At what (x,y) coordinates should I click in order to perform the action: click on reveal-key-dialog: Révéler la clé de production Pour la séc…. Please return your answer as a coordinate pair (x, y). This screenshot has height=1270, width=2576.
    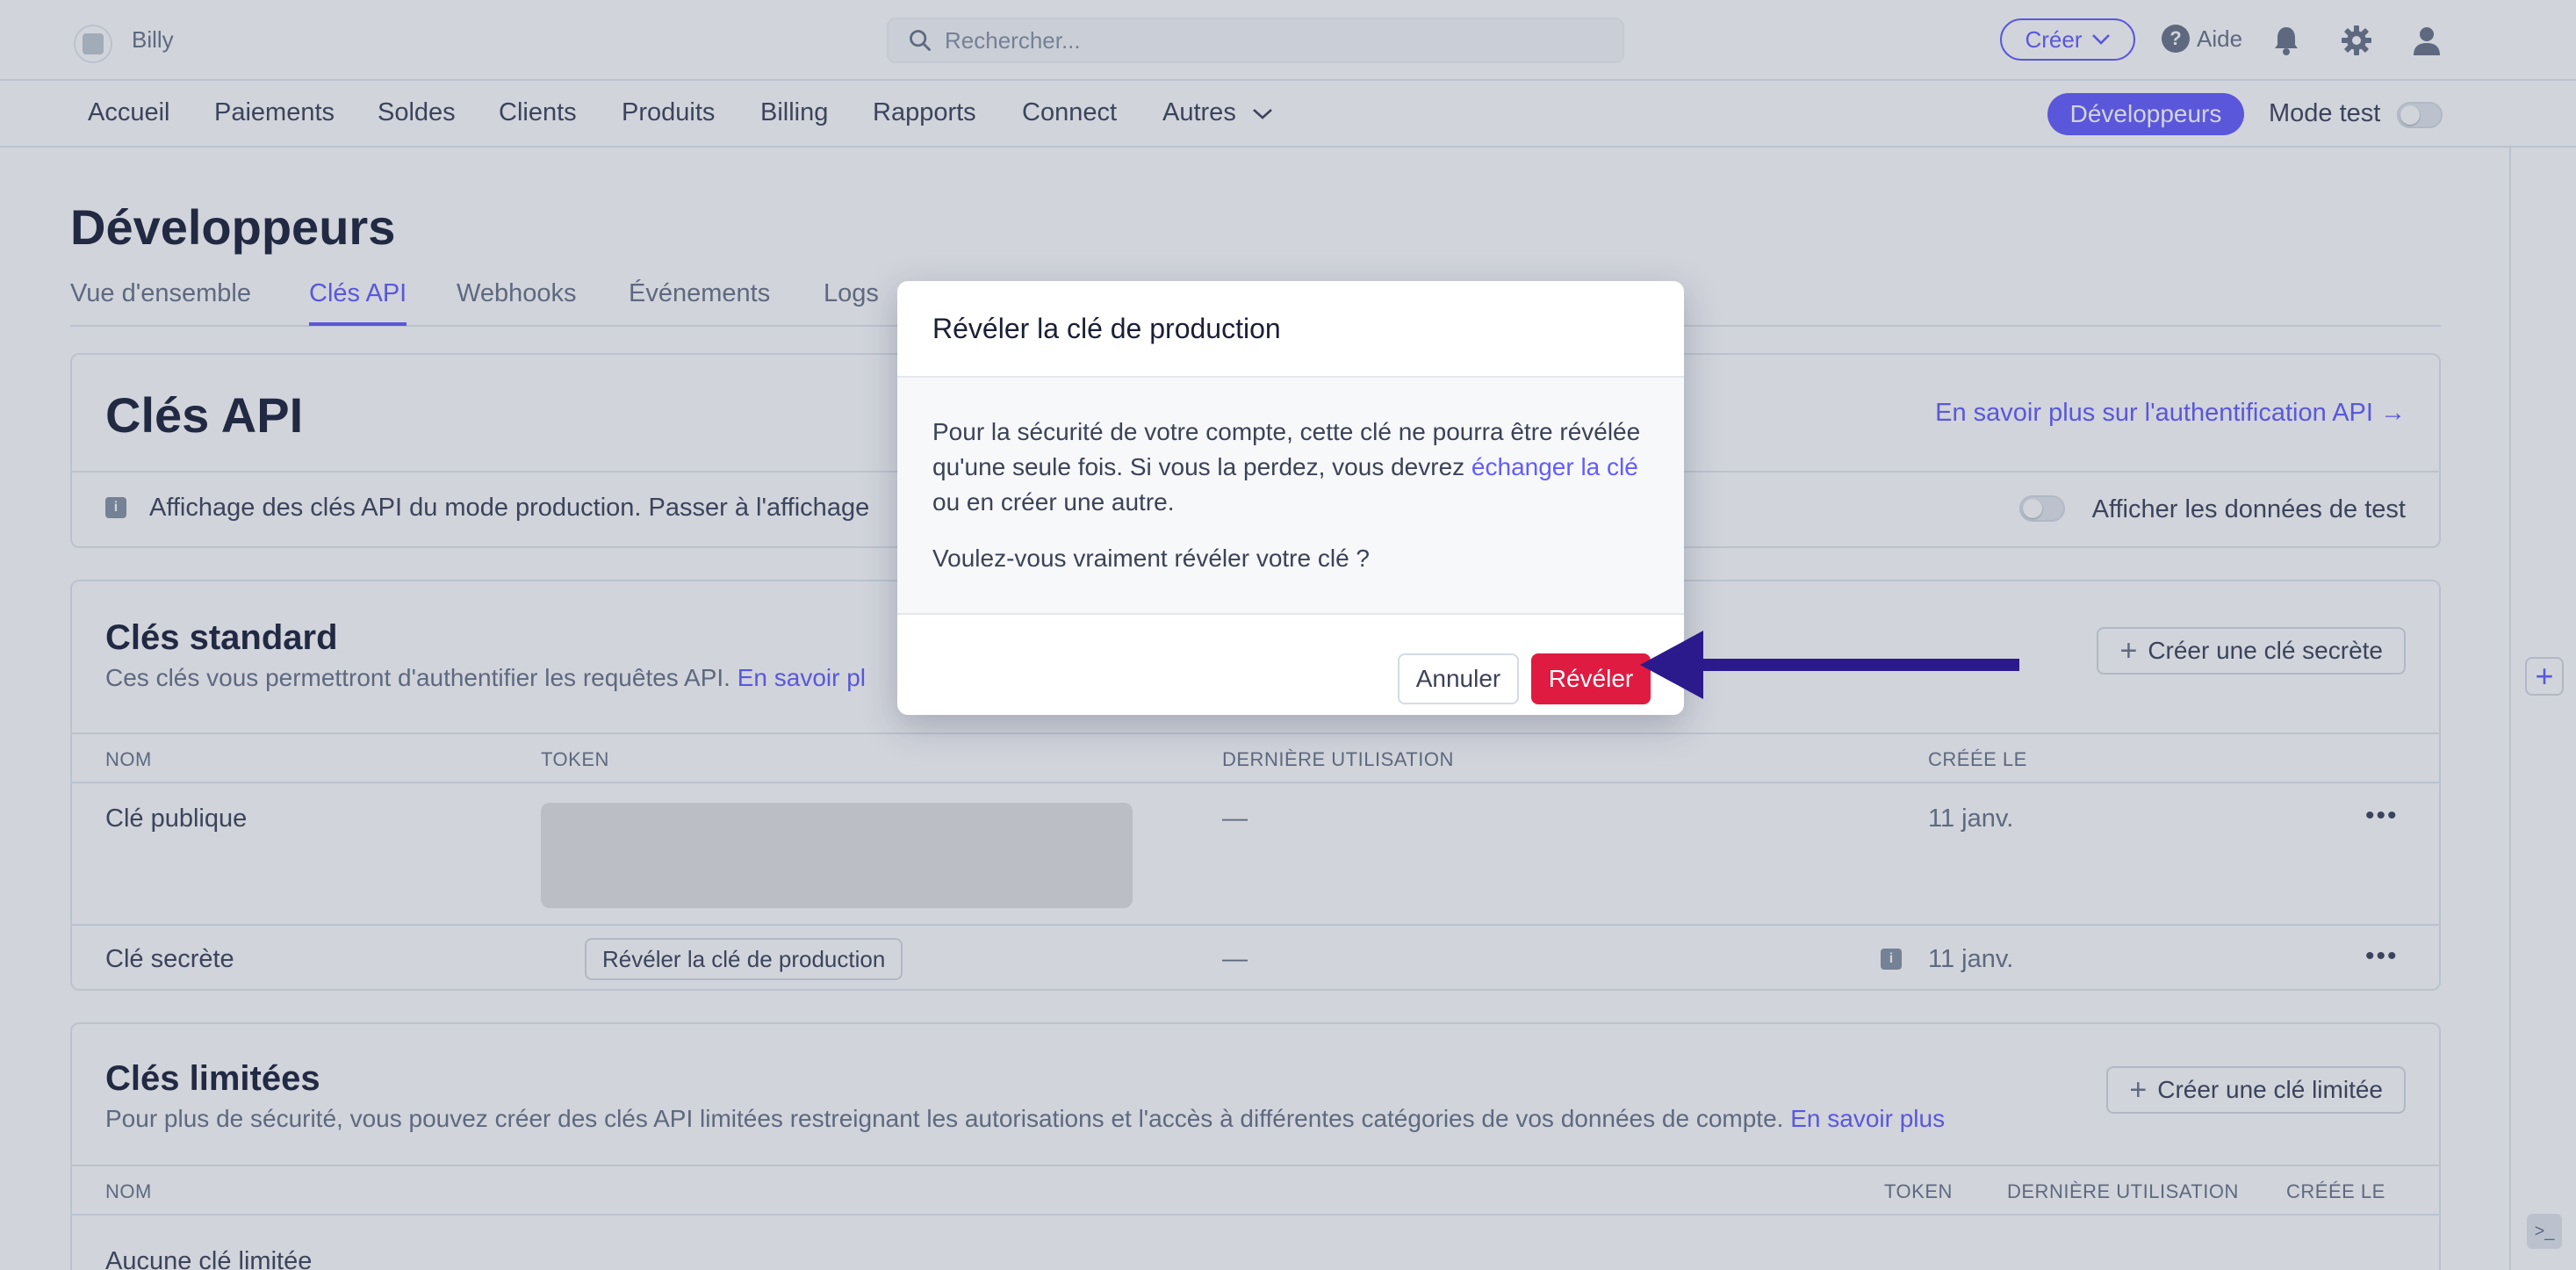
    Looking at the image, I should click on (1290, 498).